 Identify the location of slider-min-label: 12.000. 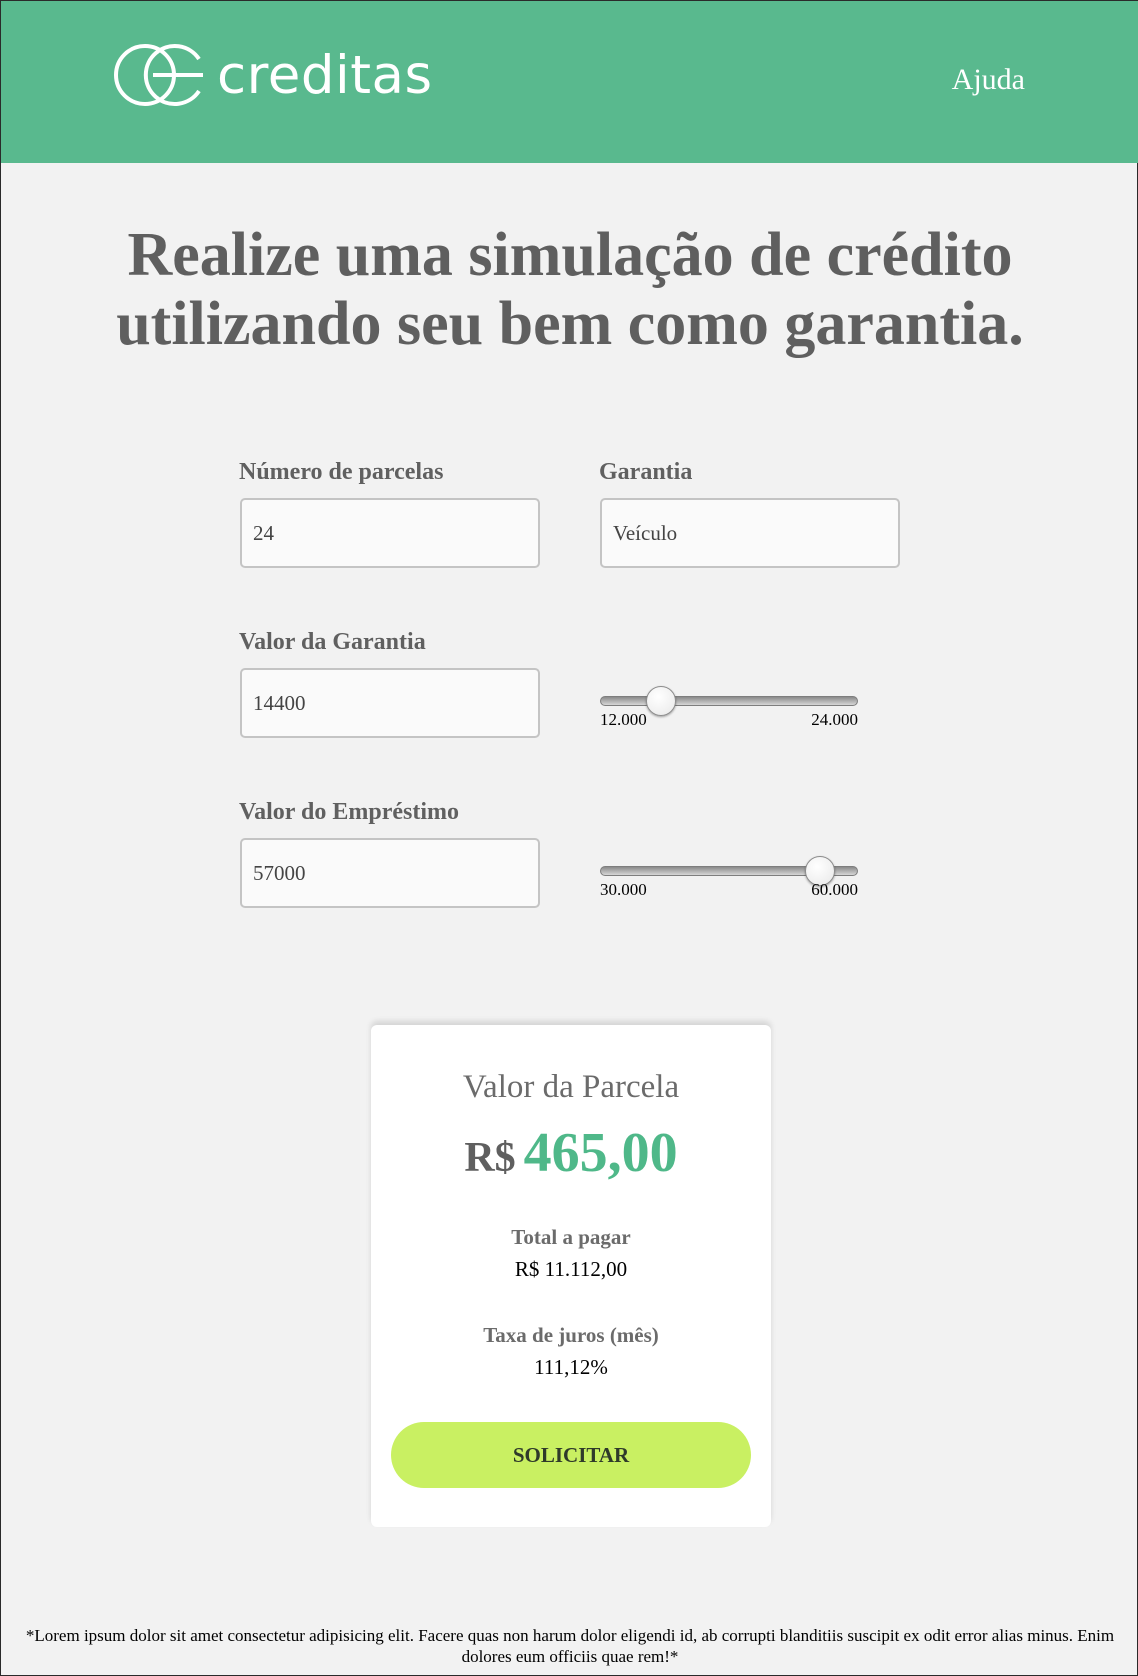
(623, 719).